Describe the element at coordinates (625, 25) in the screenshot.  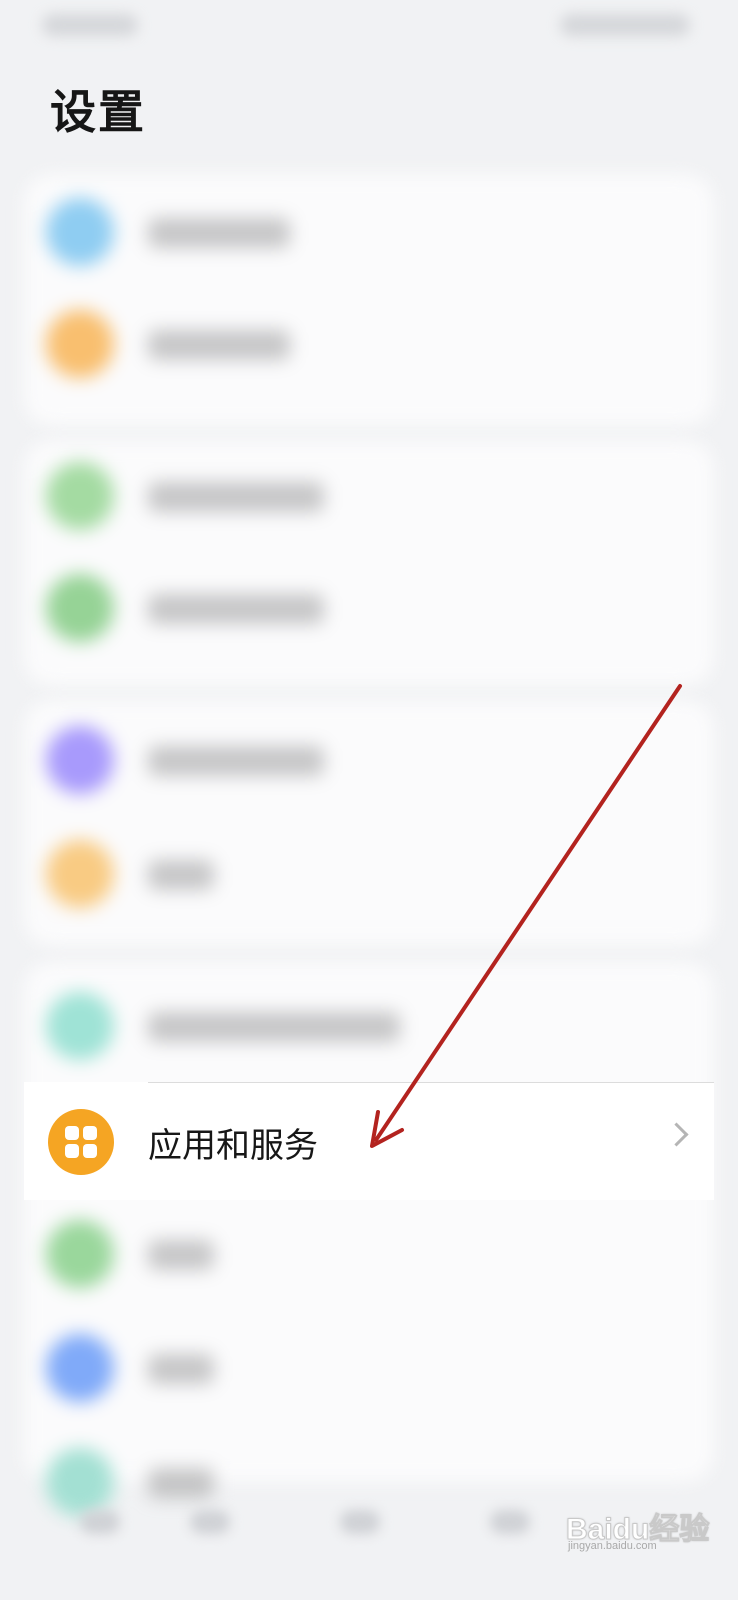
I see `status-bar-right` at that location.